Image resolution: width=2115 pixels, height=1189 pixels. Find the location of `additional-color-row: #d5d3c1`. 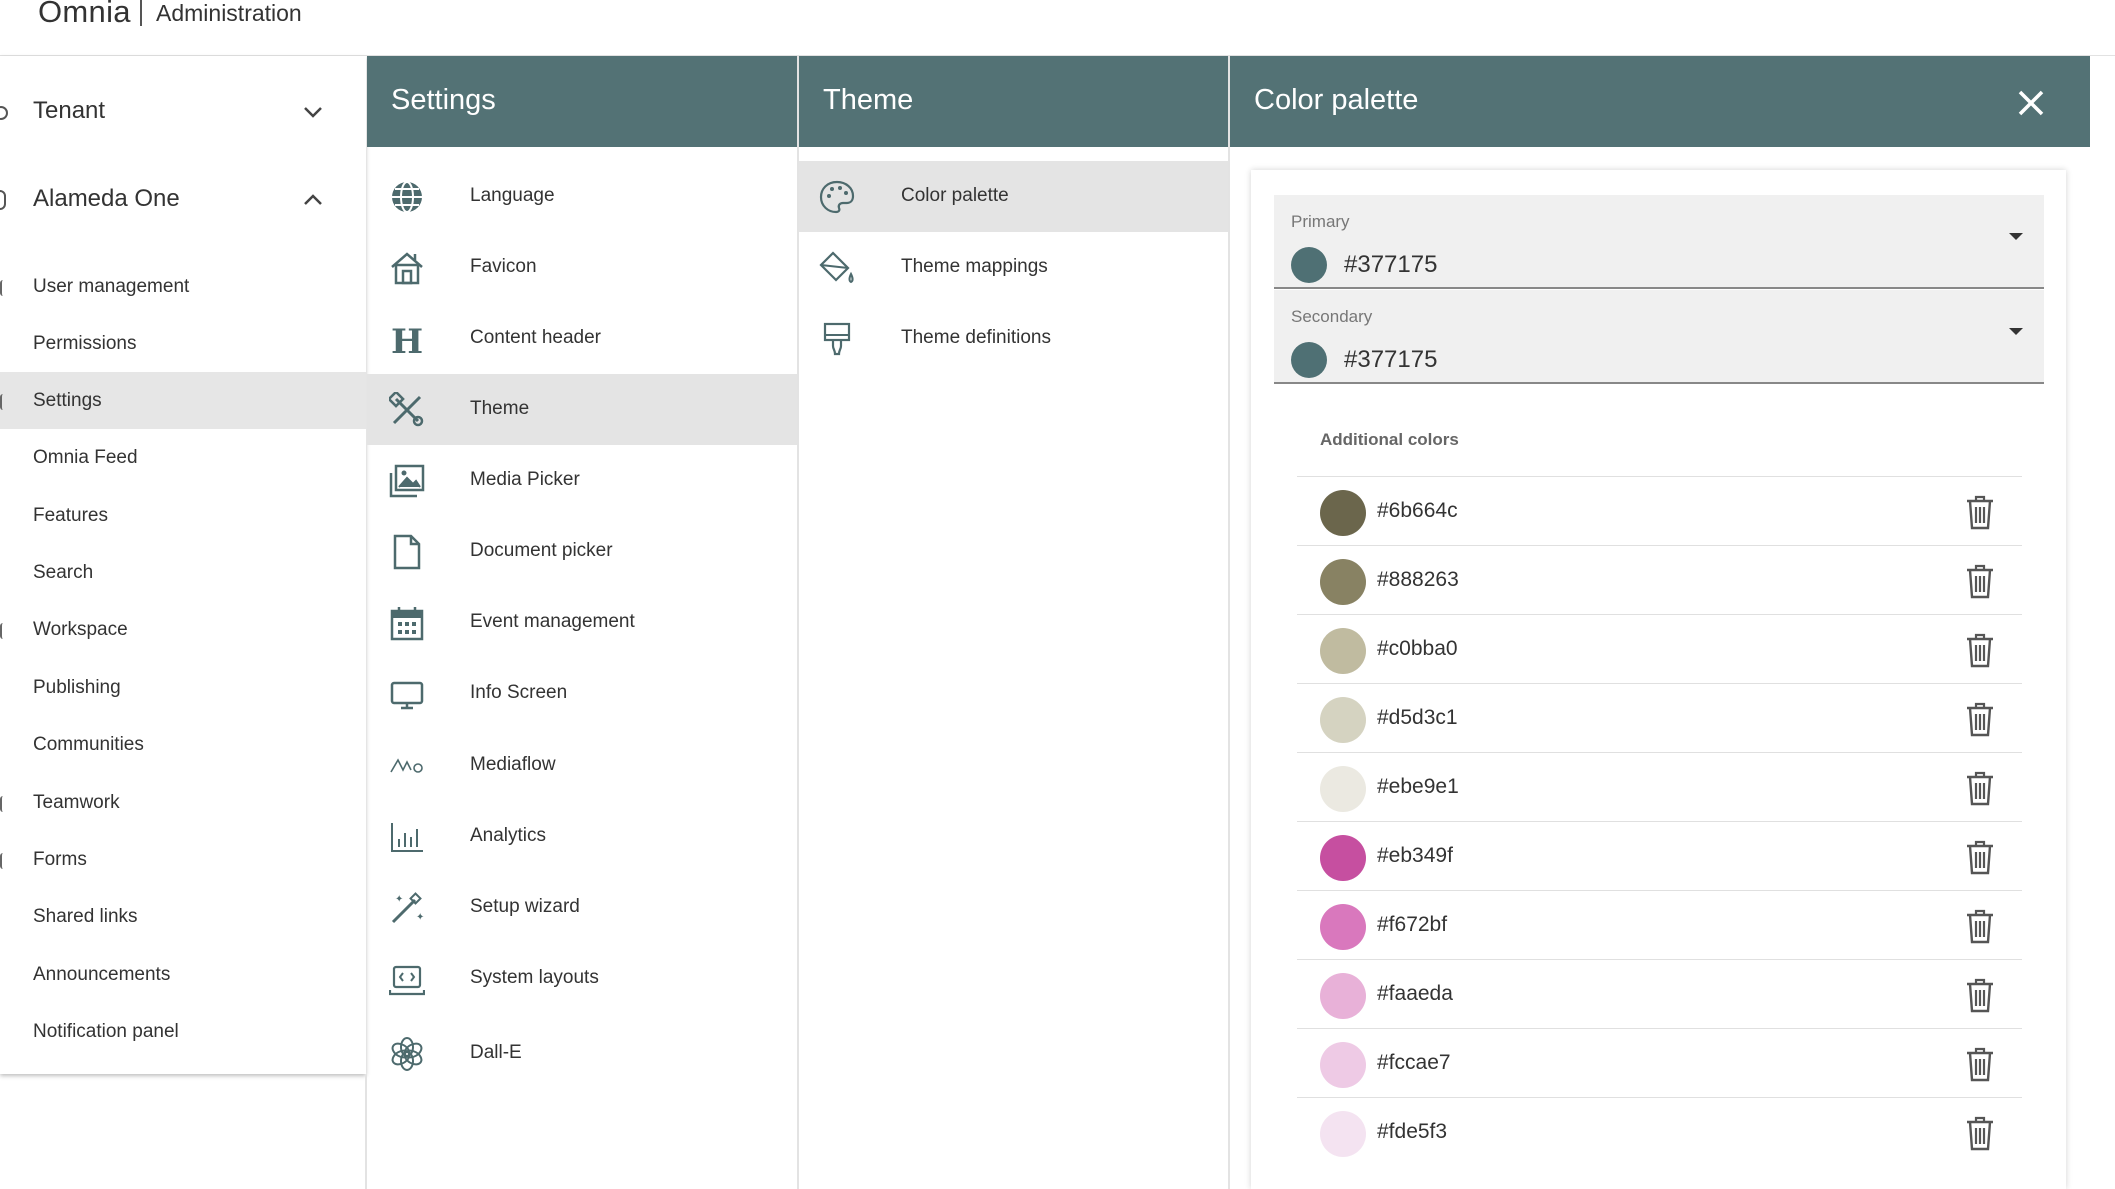

additional-color-row: #d5d3c1 is located at coordinates (1659, 717).